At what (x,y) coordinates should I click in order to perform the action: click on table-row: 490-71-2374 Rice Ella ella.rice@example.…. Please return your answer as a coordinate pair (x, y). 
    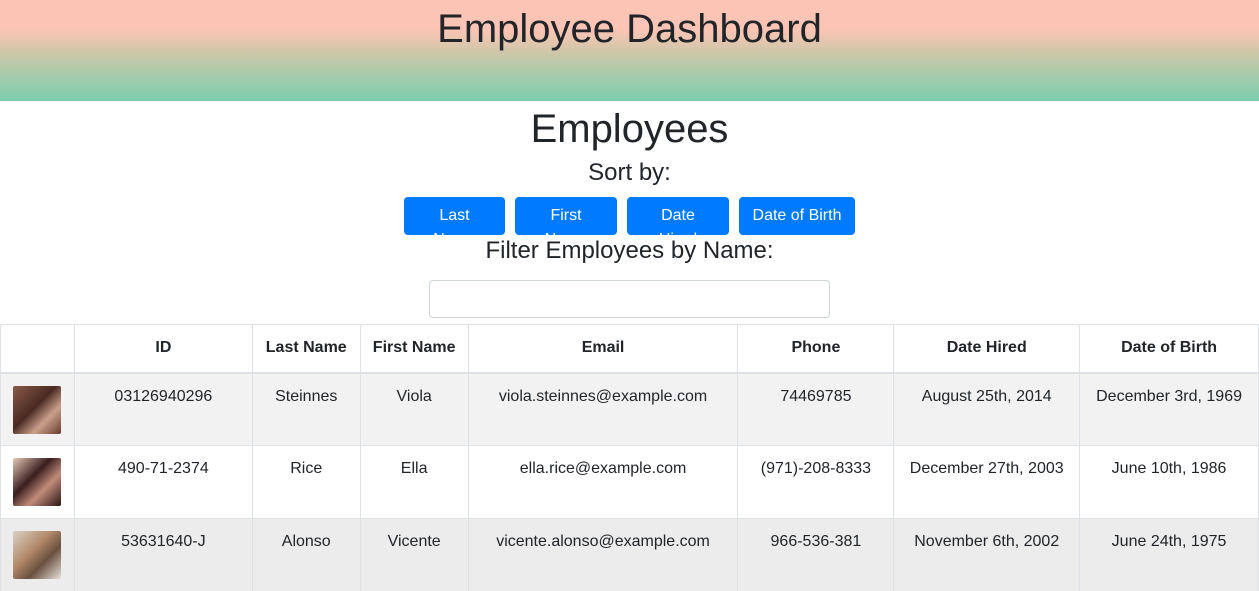
    Looking at the image, I should click on (629, 482).